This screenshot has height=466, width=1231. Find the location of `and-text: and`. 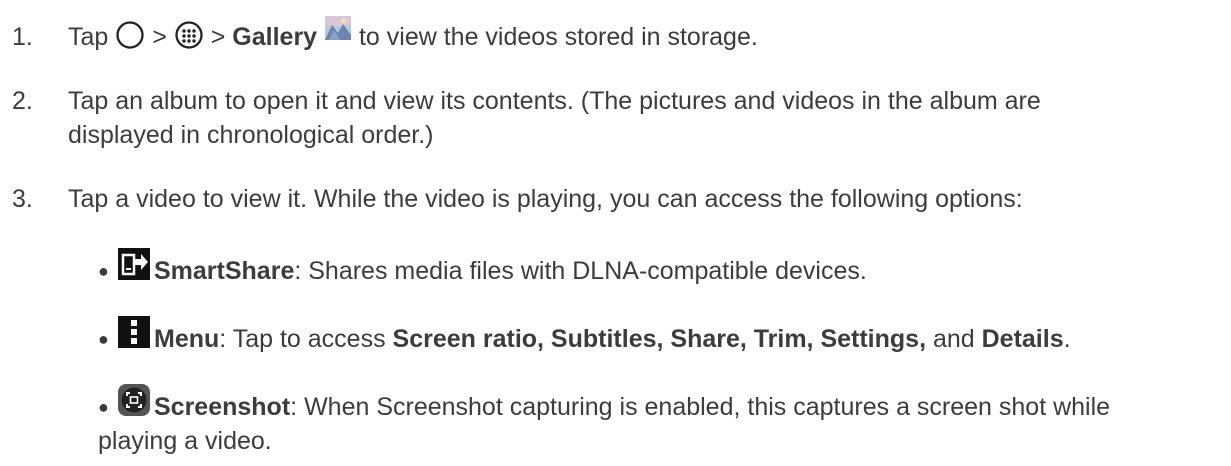

and-text: and is located at coordinates (954, 339).